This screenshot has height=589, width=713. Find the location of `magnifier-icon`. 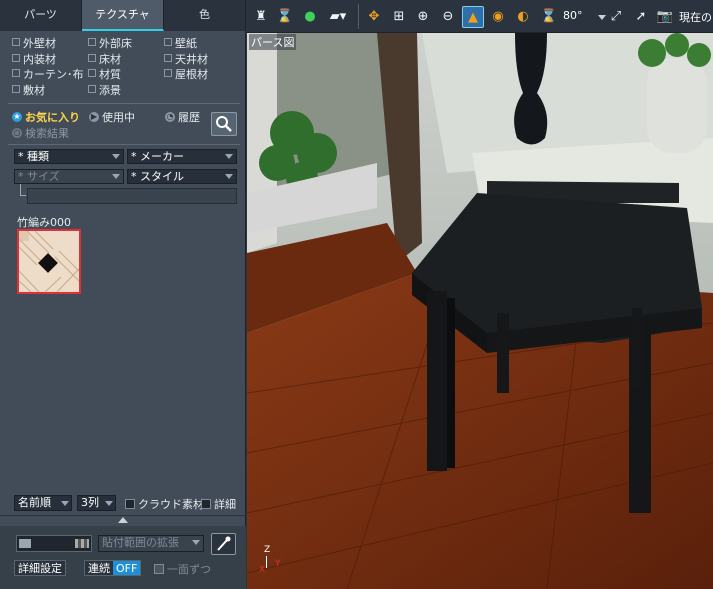

magnifier-icon is located at coordinates (224, 124).